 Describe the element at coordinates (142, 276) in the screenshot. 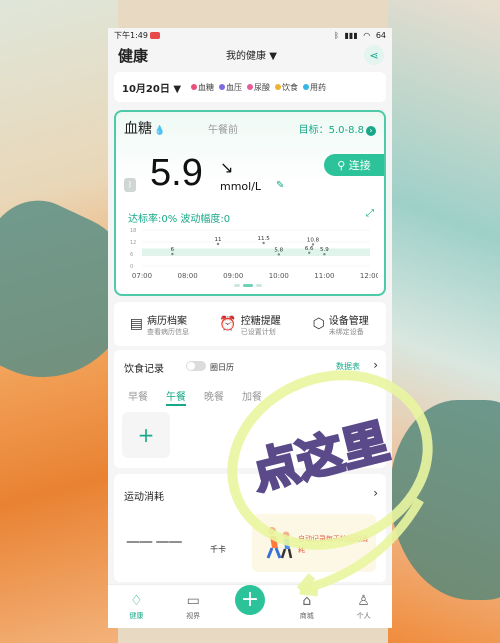

I see `x-tick-label: 07:00` at that location.